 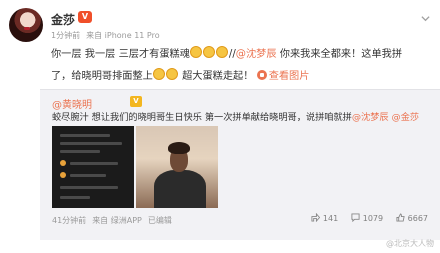 I want to click on thumbs-up-icon, so click(x=400, y=217).